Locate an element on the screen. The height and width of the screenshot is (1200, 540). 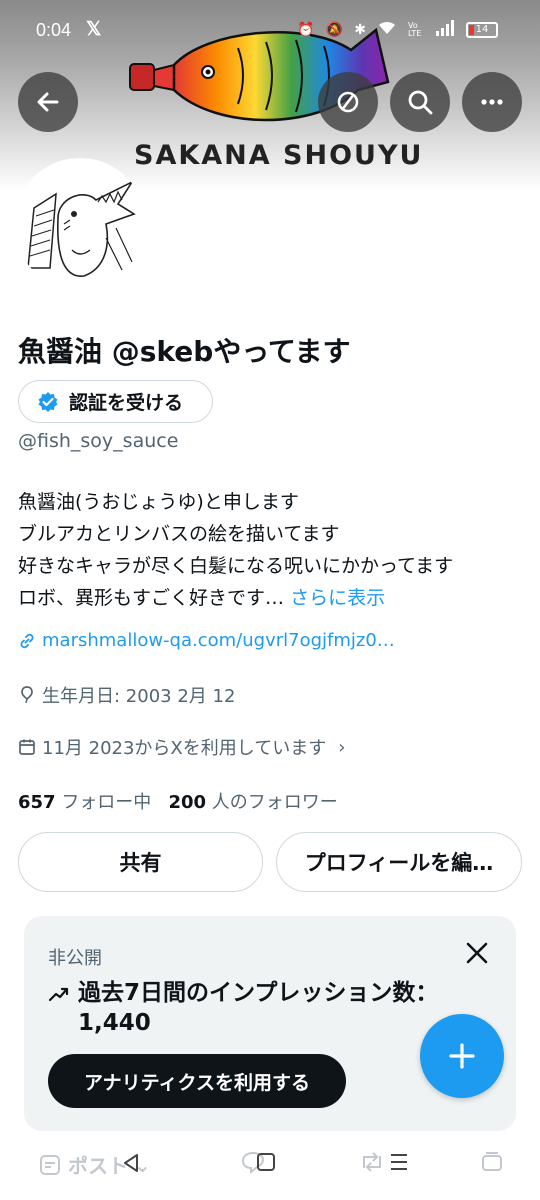
back-arrow-icon is located at coordinates (48, 102).